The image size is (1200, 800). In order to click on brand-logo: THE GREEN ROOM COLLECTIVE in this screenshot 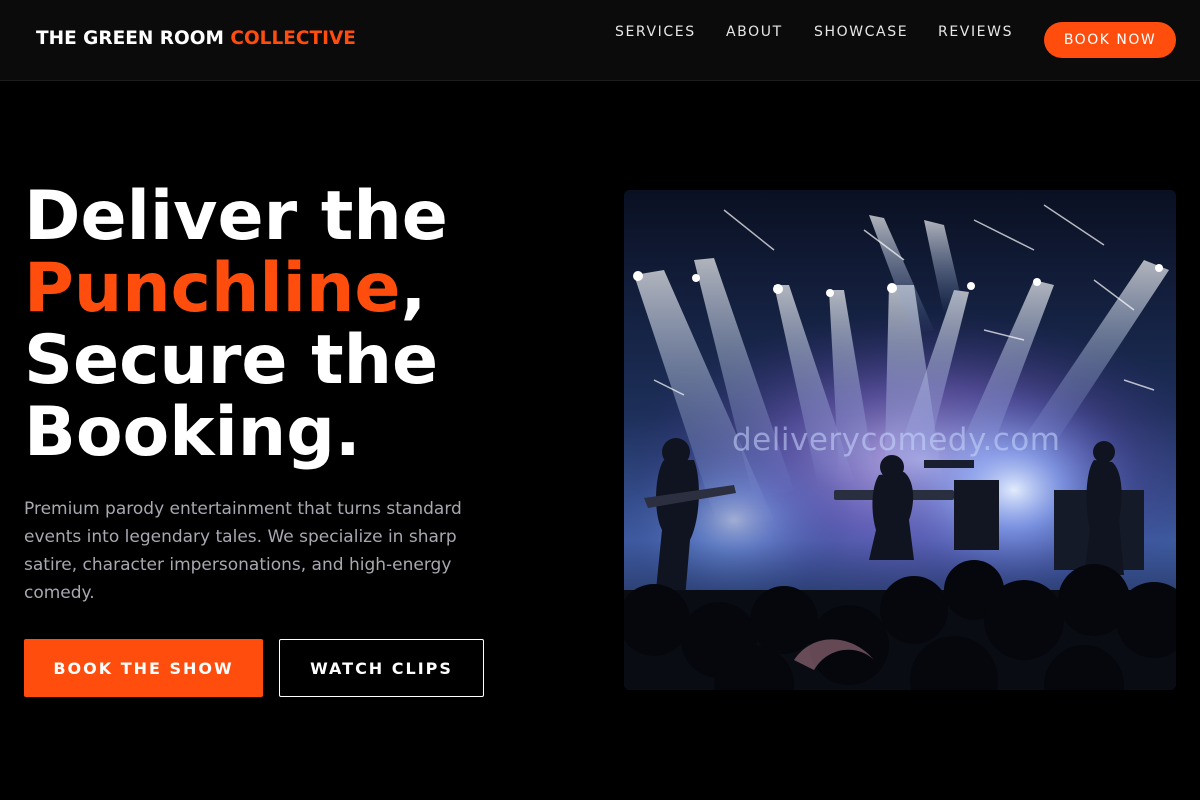, I will do `click(196, 38)`.